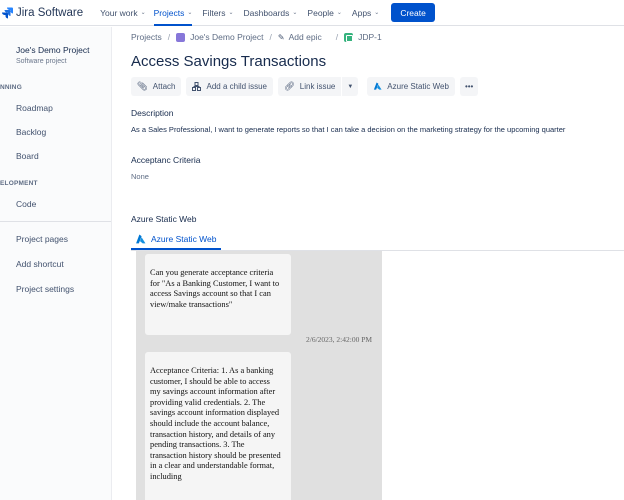 This screenshot has height=500, width=624. I want to click on nav-filters: Filters ⌄, so click(217, 13).